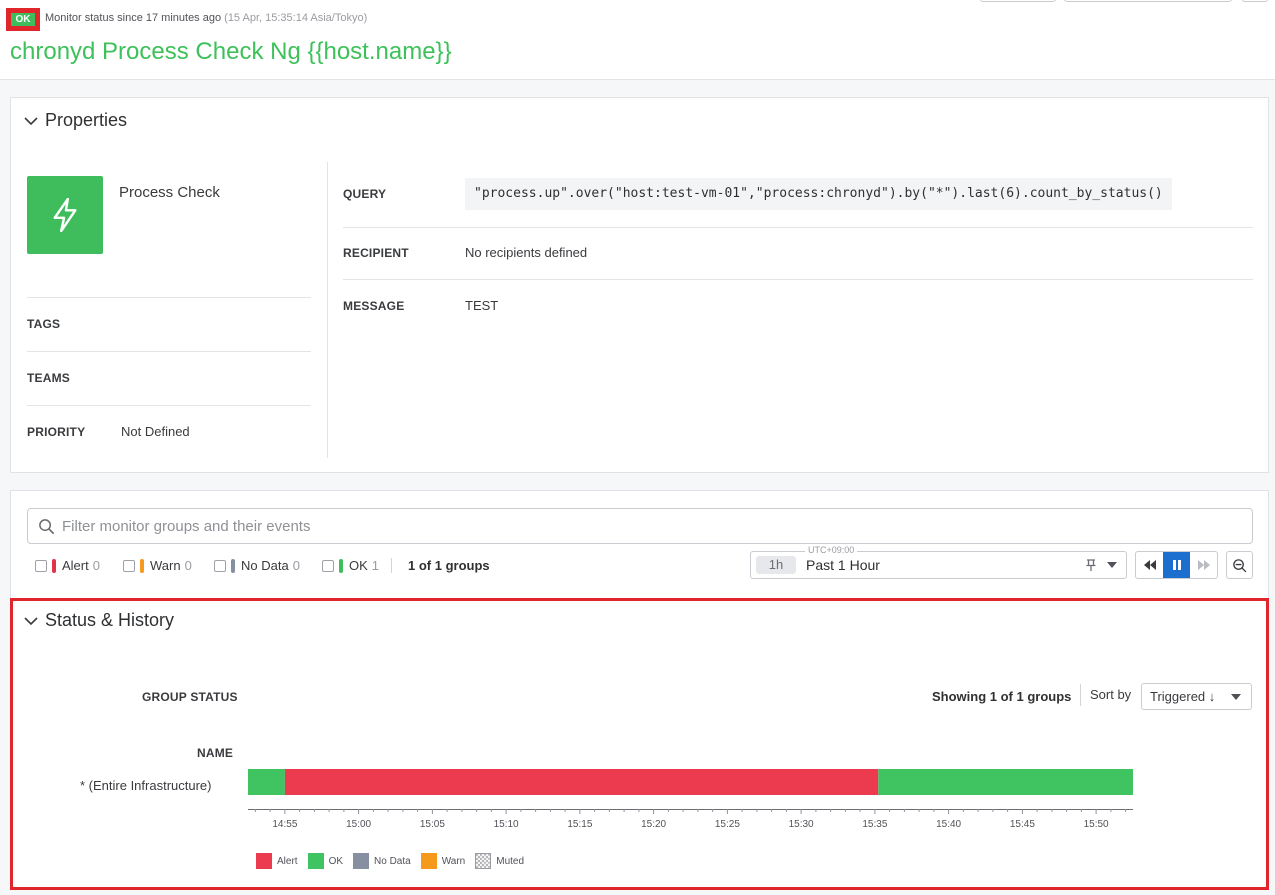 The height and width of the screenshot is (895, 1275). I want to click on filter-checkbox-warn: Warn 0, so click(157, 565).